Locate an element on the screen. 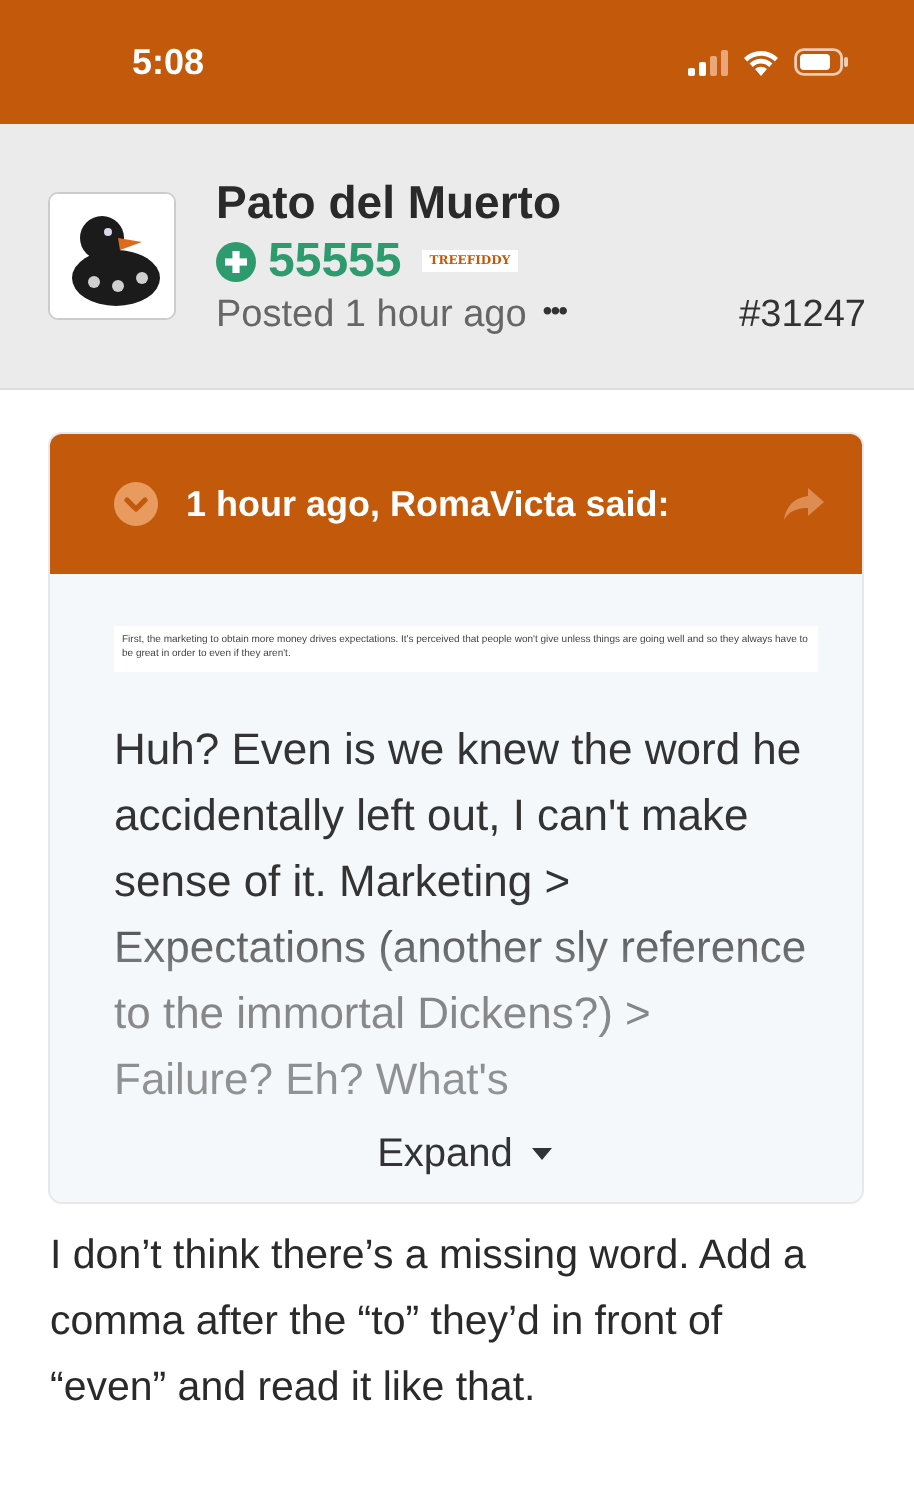 Image resolution: width=914 pixels, height=1500 pixels. caret-down-icon is located at coordinates (542, 1154).